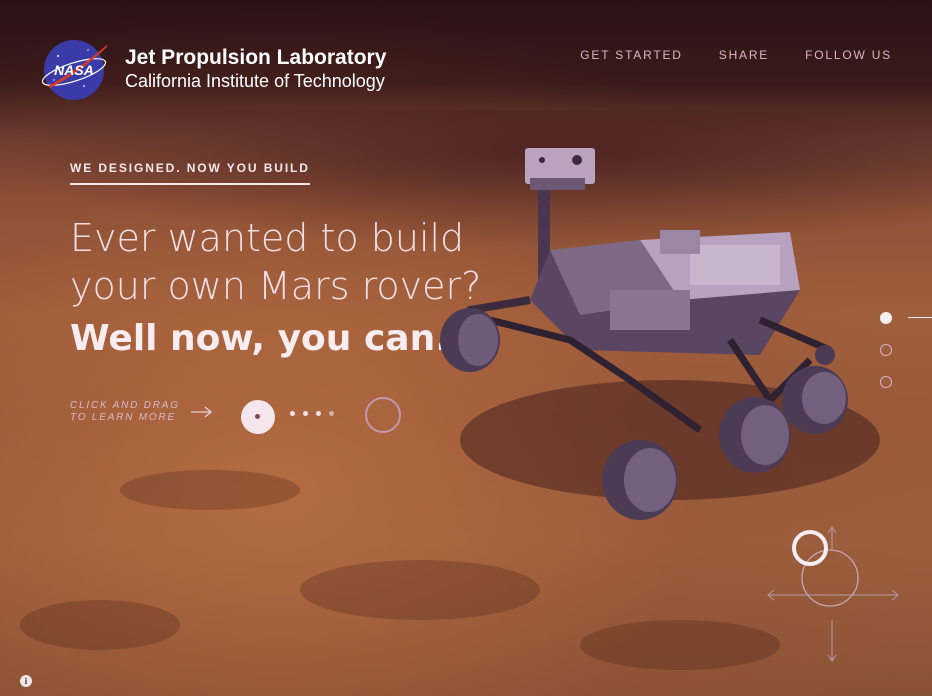 The height and width of the screenshot is (696, 932). Describe the element at coordinates (848, 55) in the screenshot. I see `nav-follow-us: FOLLOW US` at that location.